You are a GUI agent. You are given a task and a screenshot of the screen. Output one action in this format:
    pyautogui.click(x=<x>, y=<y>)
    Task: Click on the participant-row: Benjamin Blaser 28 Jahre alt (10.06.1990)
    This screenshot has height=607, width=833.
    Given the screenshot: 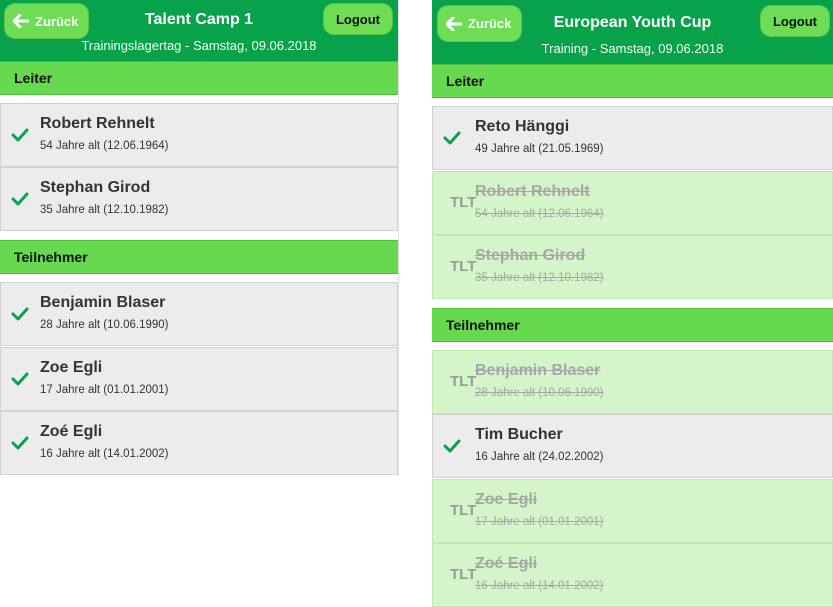 What is the action you would take?
    pyautogui.click(x=199, y=314)
    